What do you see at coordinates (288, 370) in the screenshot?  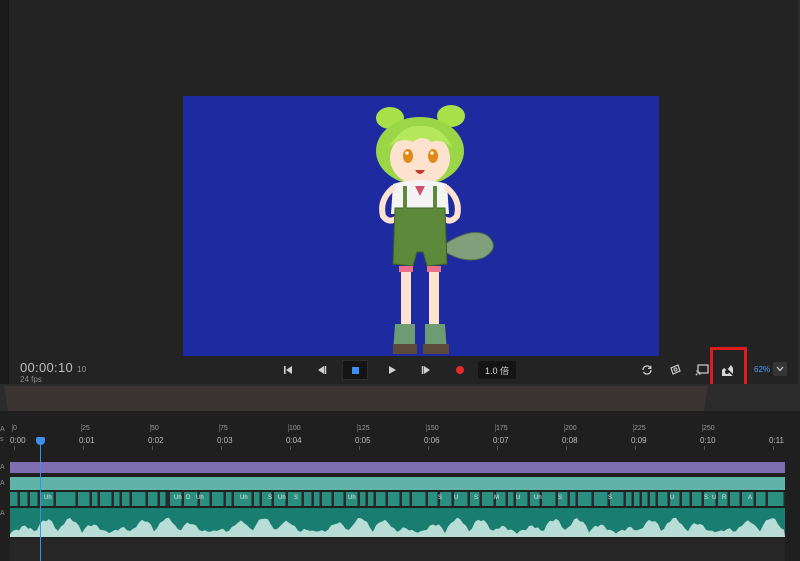 I see `skip-to-start-button` at bounding box center [288, 370].